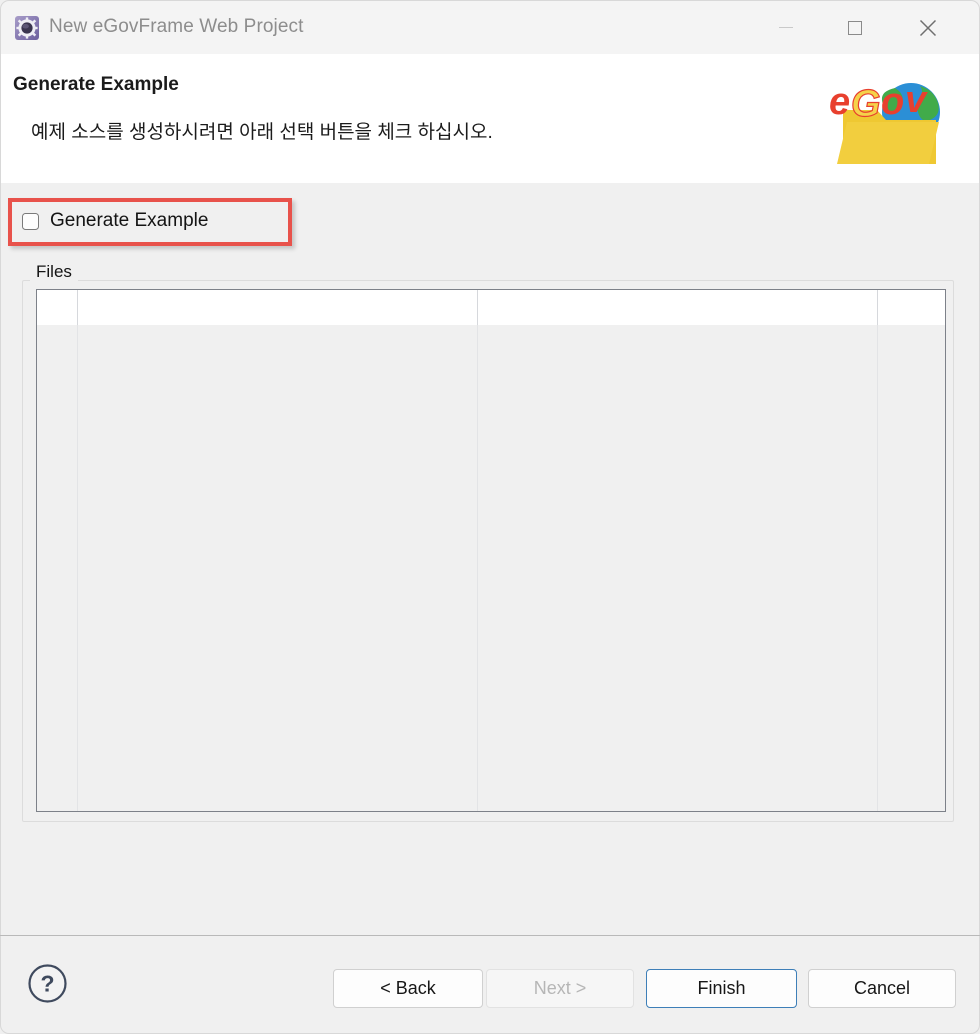  What do you see at coordinates (54, 272) in the screenshot?
I see `files-group-label: Files` at bounding box center [54, 272].